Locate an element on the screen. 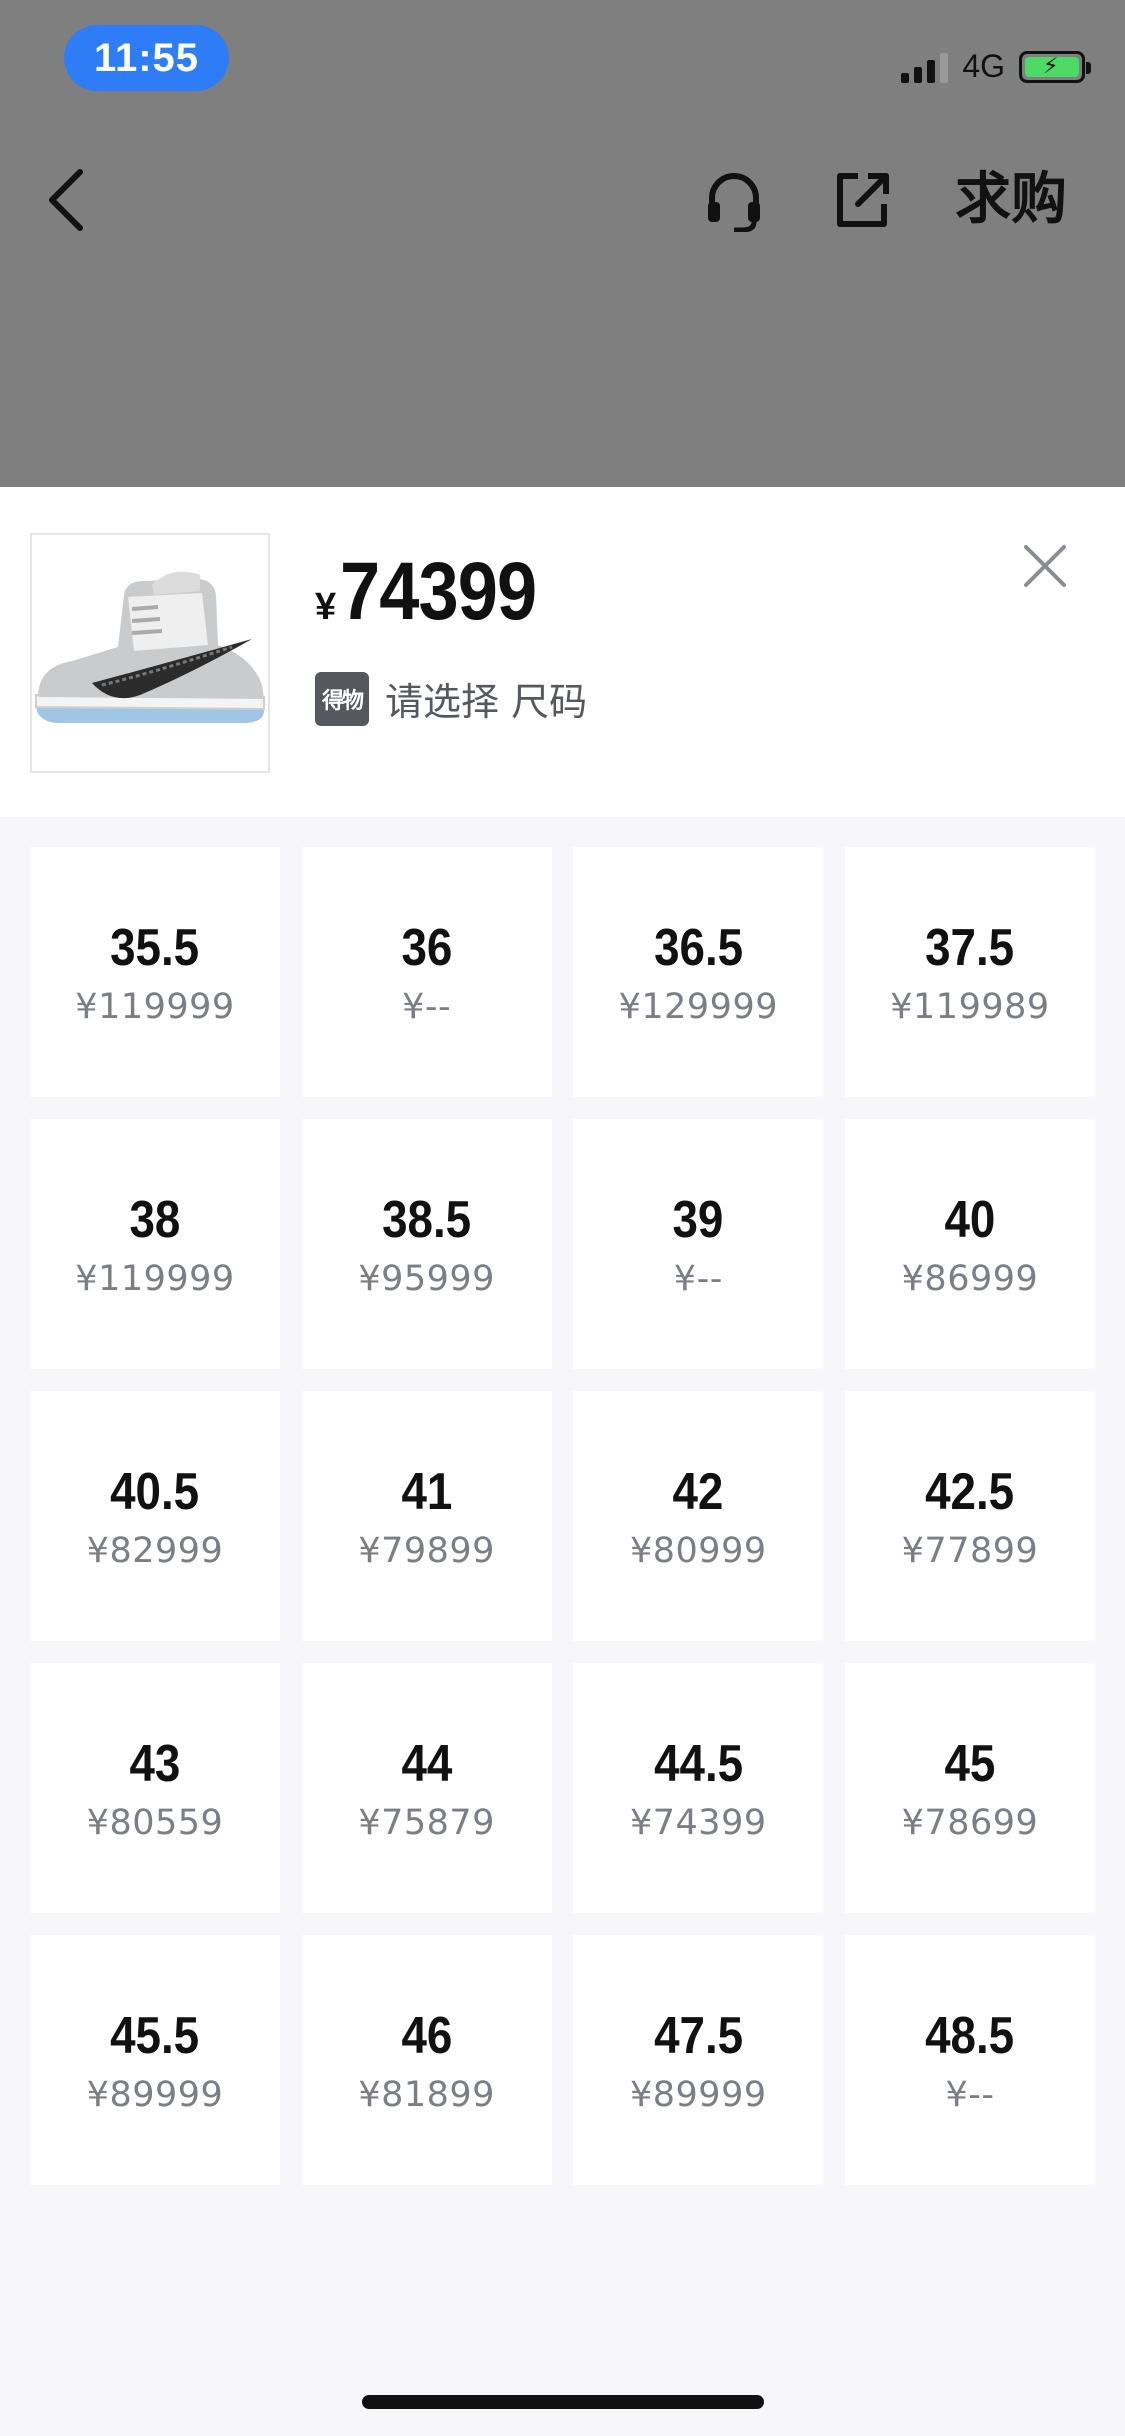 This screenshot has width=1125, height=2436. size-price: ¥82999 is located at coordinates (155, 1551).